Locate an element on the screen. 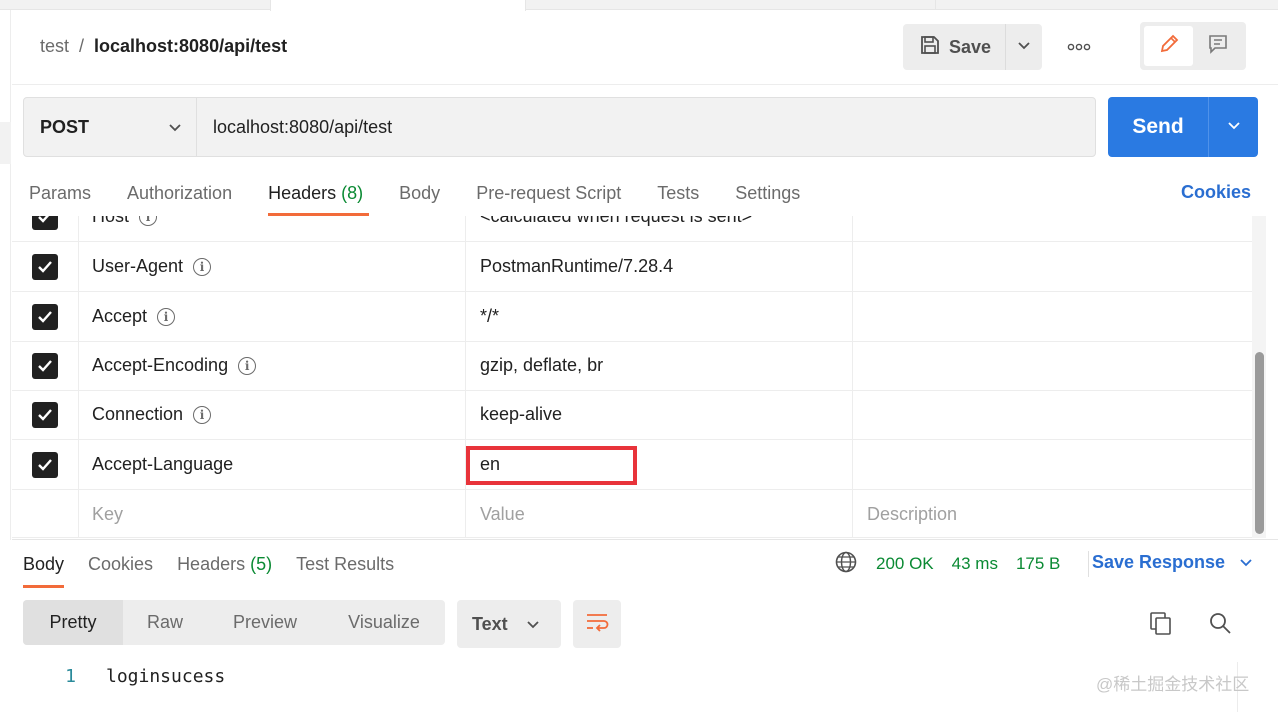 The image size is (1278, 712). header-key: Accept i is located at coordinates (272, 316).